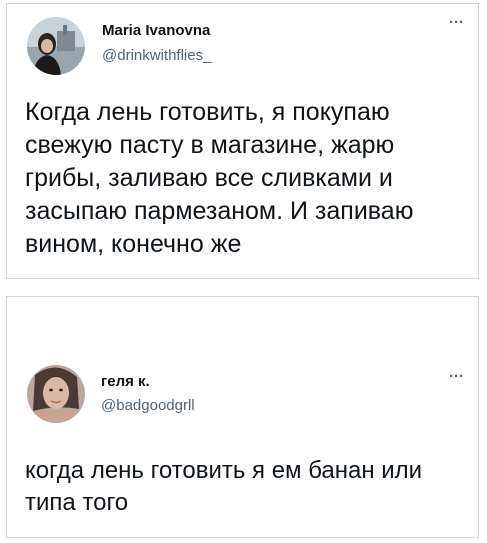 The image size is (487, 543). Describe the element at coordinates (125, 381) in the screenshot. I see `author-name: геля к.` at that location.